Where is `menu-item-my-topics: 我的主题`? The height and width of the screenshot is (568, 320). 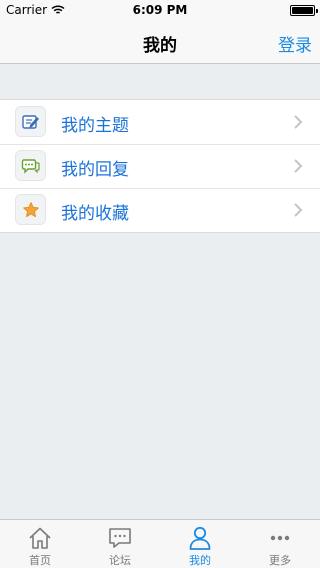 menu-item-my-topics: 我的主题 is located at coordinates (160, 122).